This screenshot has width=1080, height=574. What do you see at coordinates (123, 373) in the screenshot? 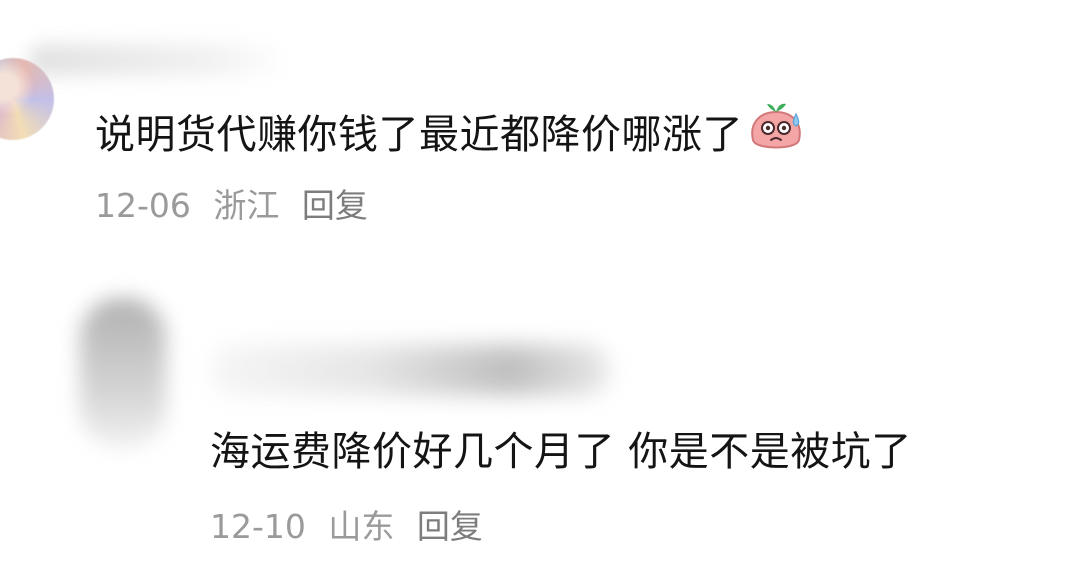
I see `avatar` at bounding box center [123, 373].